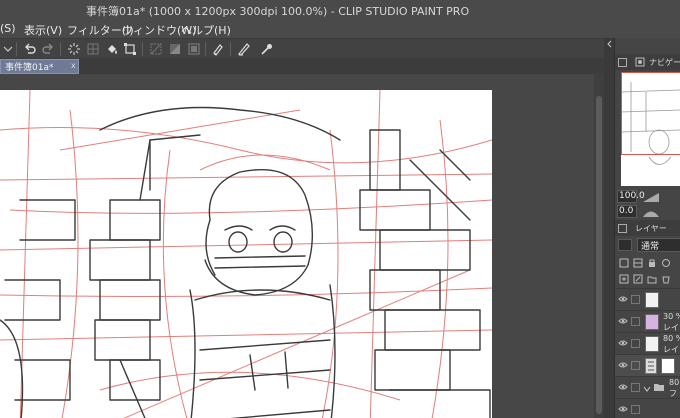 Image resolution: width=680 pixels, height=418 pixels. What do you see at coordinates (194, 49) in the screenshot?
I see `selection-frame-icon` at bounding box center [194, 49].